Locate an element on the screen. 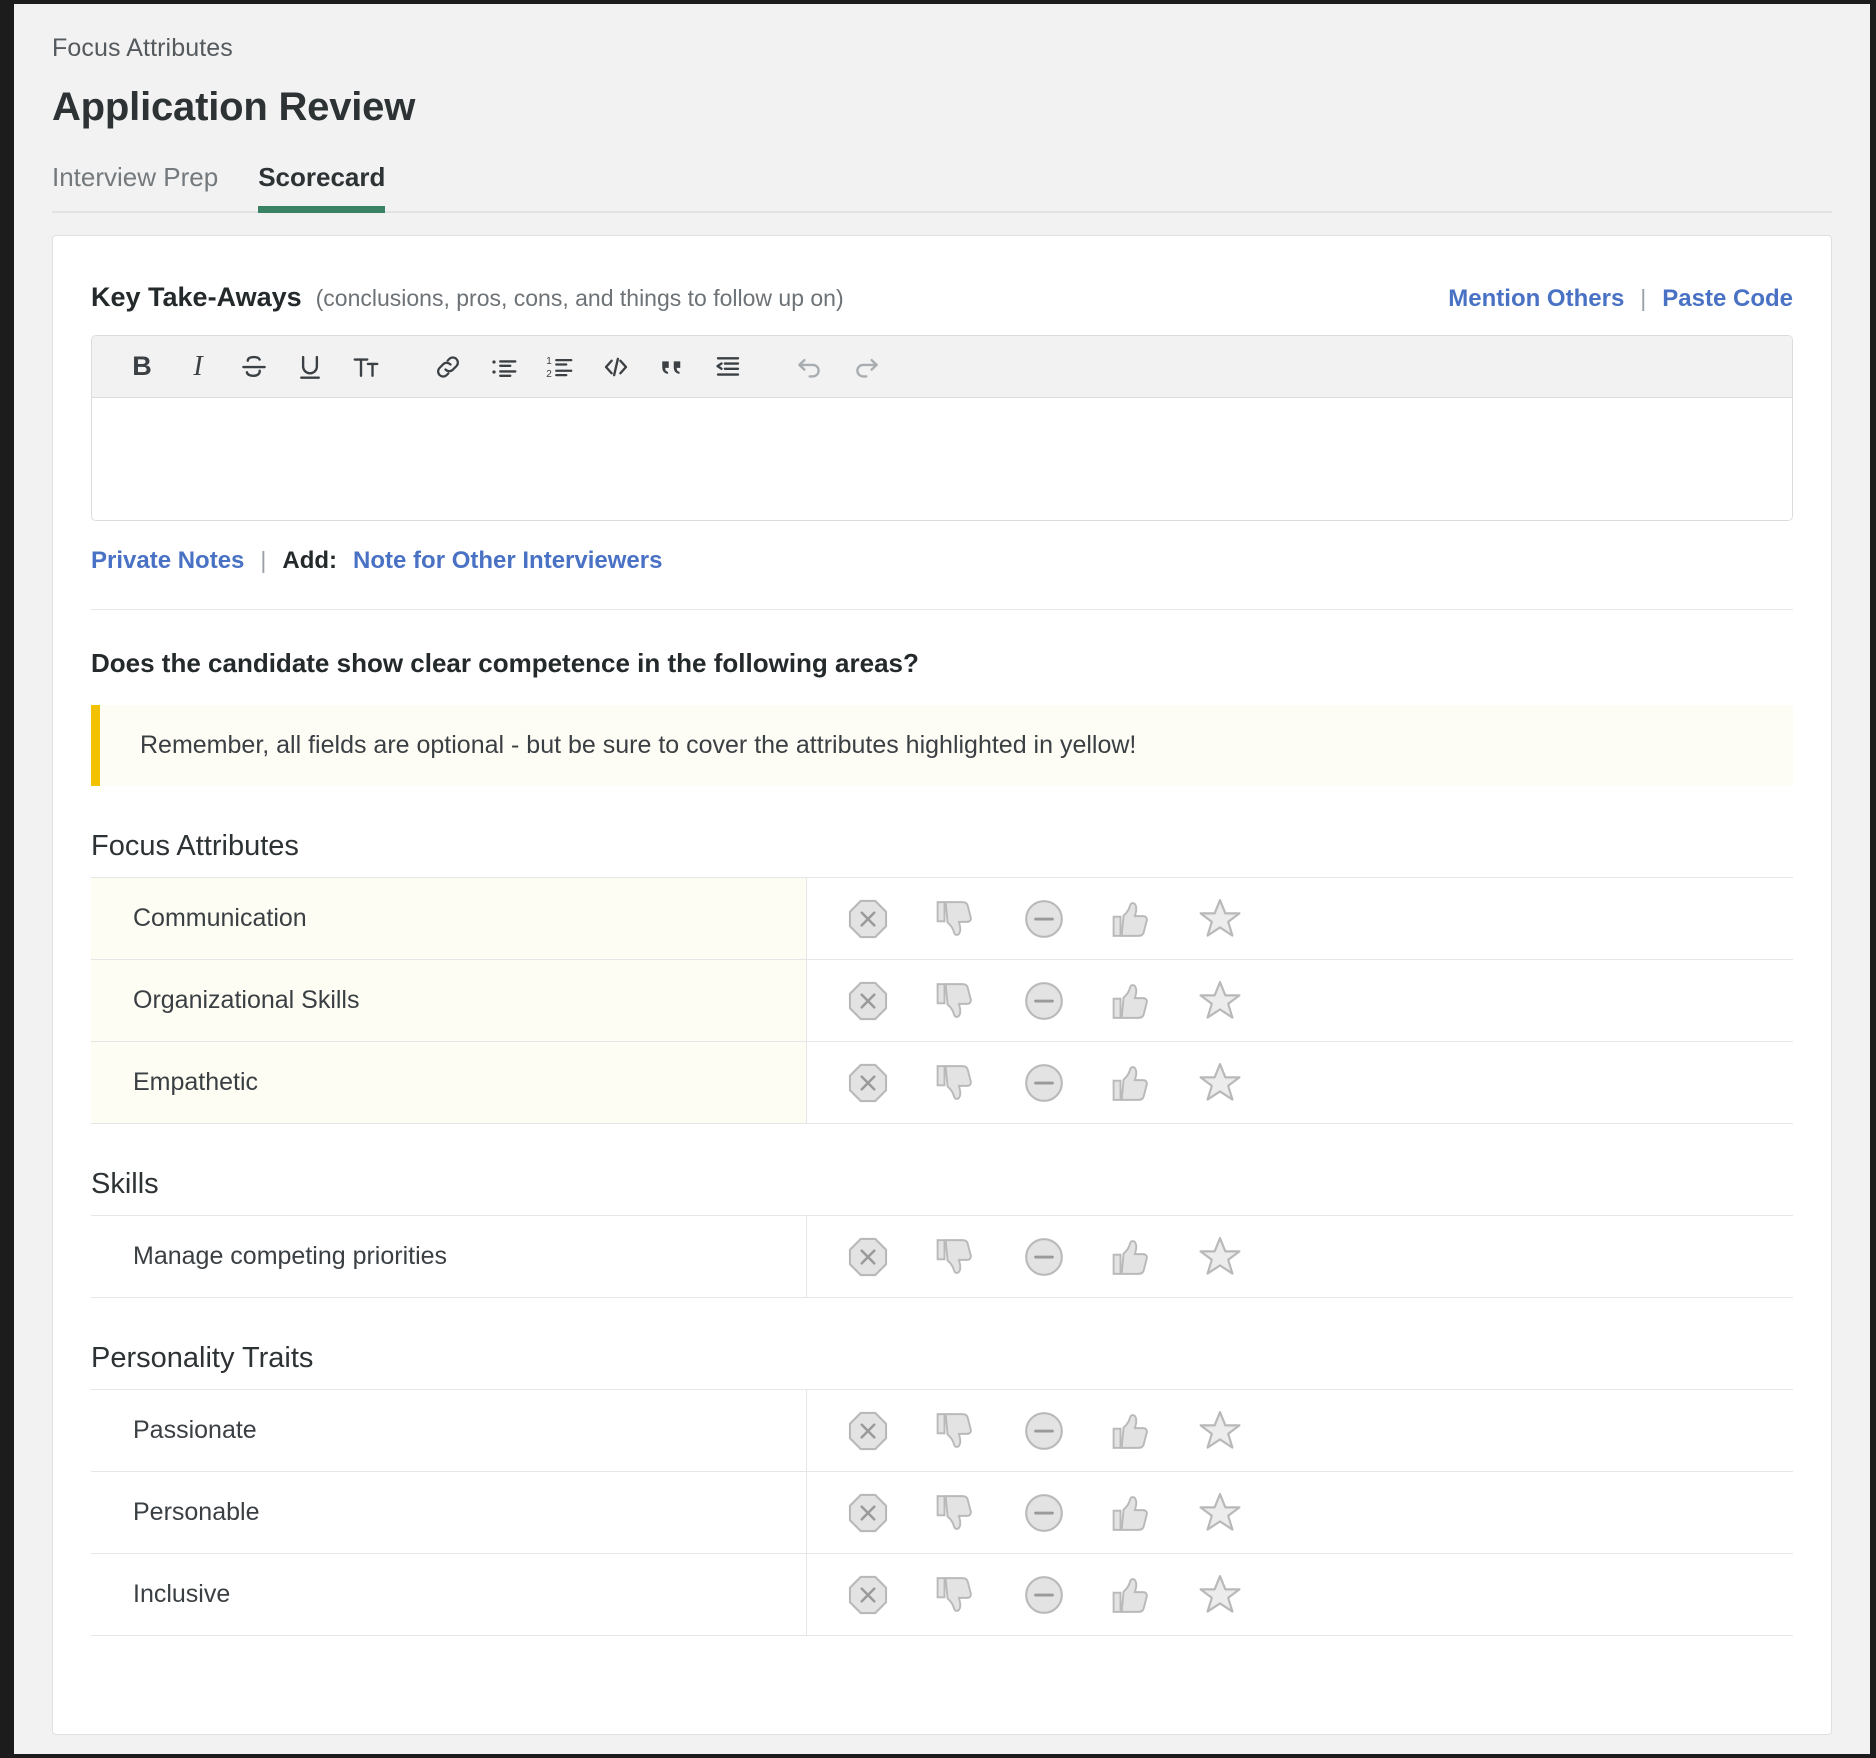  attribute-table-personality-traits: Passionate Personable Inclusive is located at coordinates (942, 1512).